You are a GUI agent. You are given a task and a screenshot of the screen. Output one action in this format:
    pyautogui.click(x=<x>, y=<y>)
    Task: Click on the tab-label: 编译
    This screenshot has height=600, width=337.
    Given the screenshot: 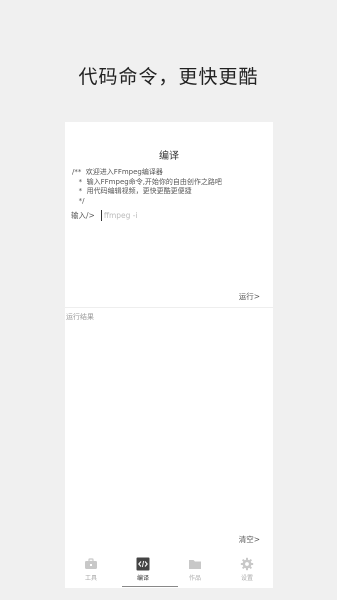 What is the action you would take?
    pyautogui.click(x=142, y=578)
    